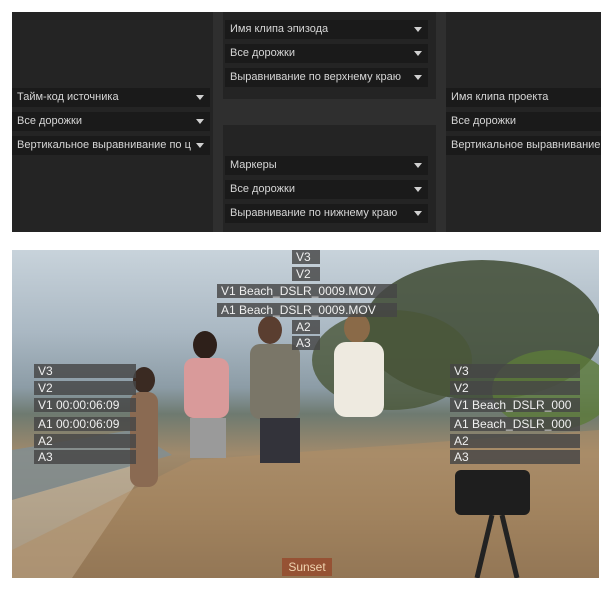 This screenshot has width=613, height=595. I want to click on dropdown-label: Выравнивание по верхнему краю, so click(315, 77).